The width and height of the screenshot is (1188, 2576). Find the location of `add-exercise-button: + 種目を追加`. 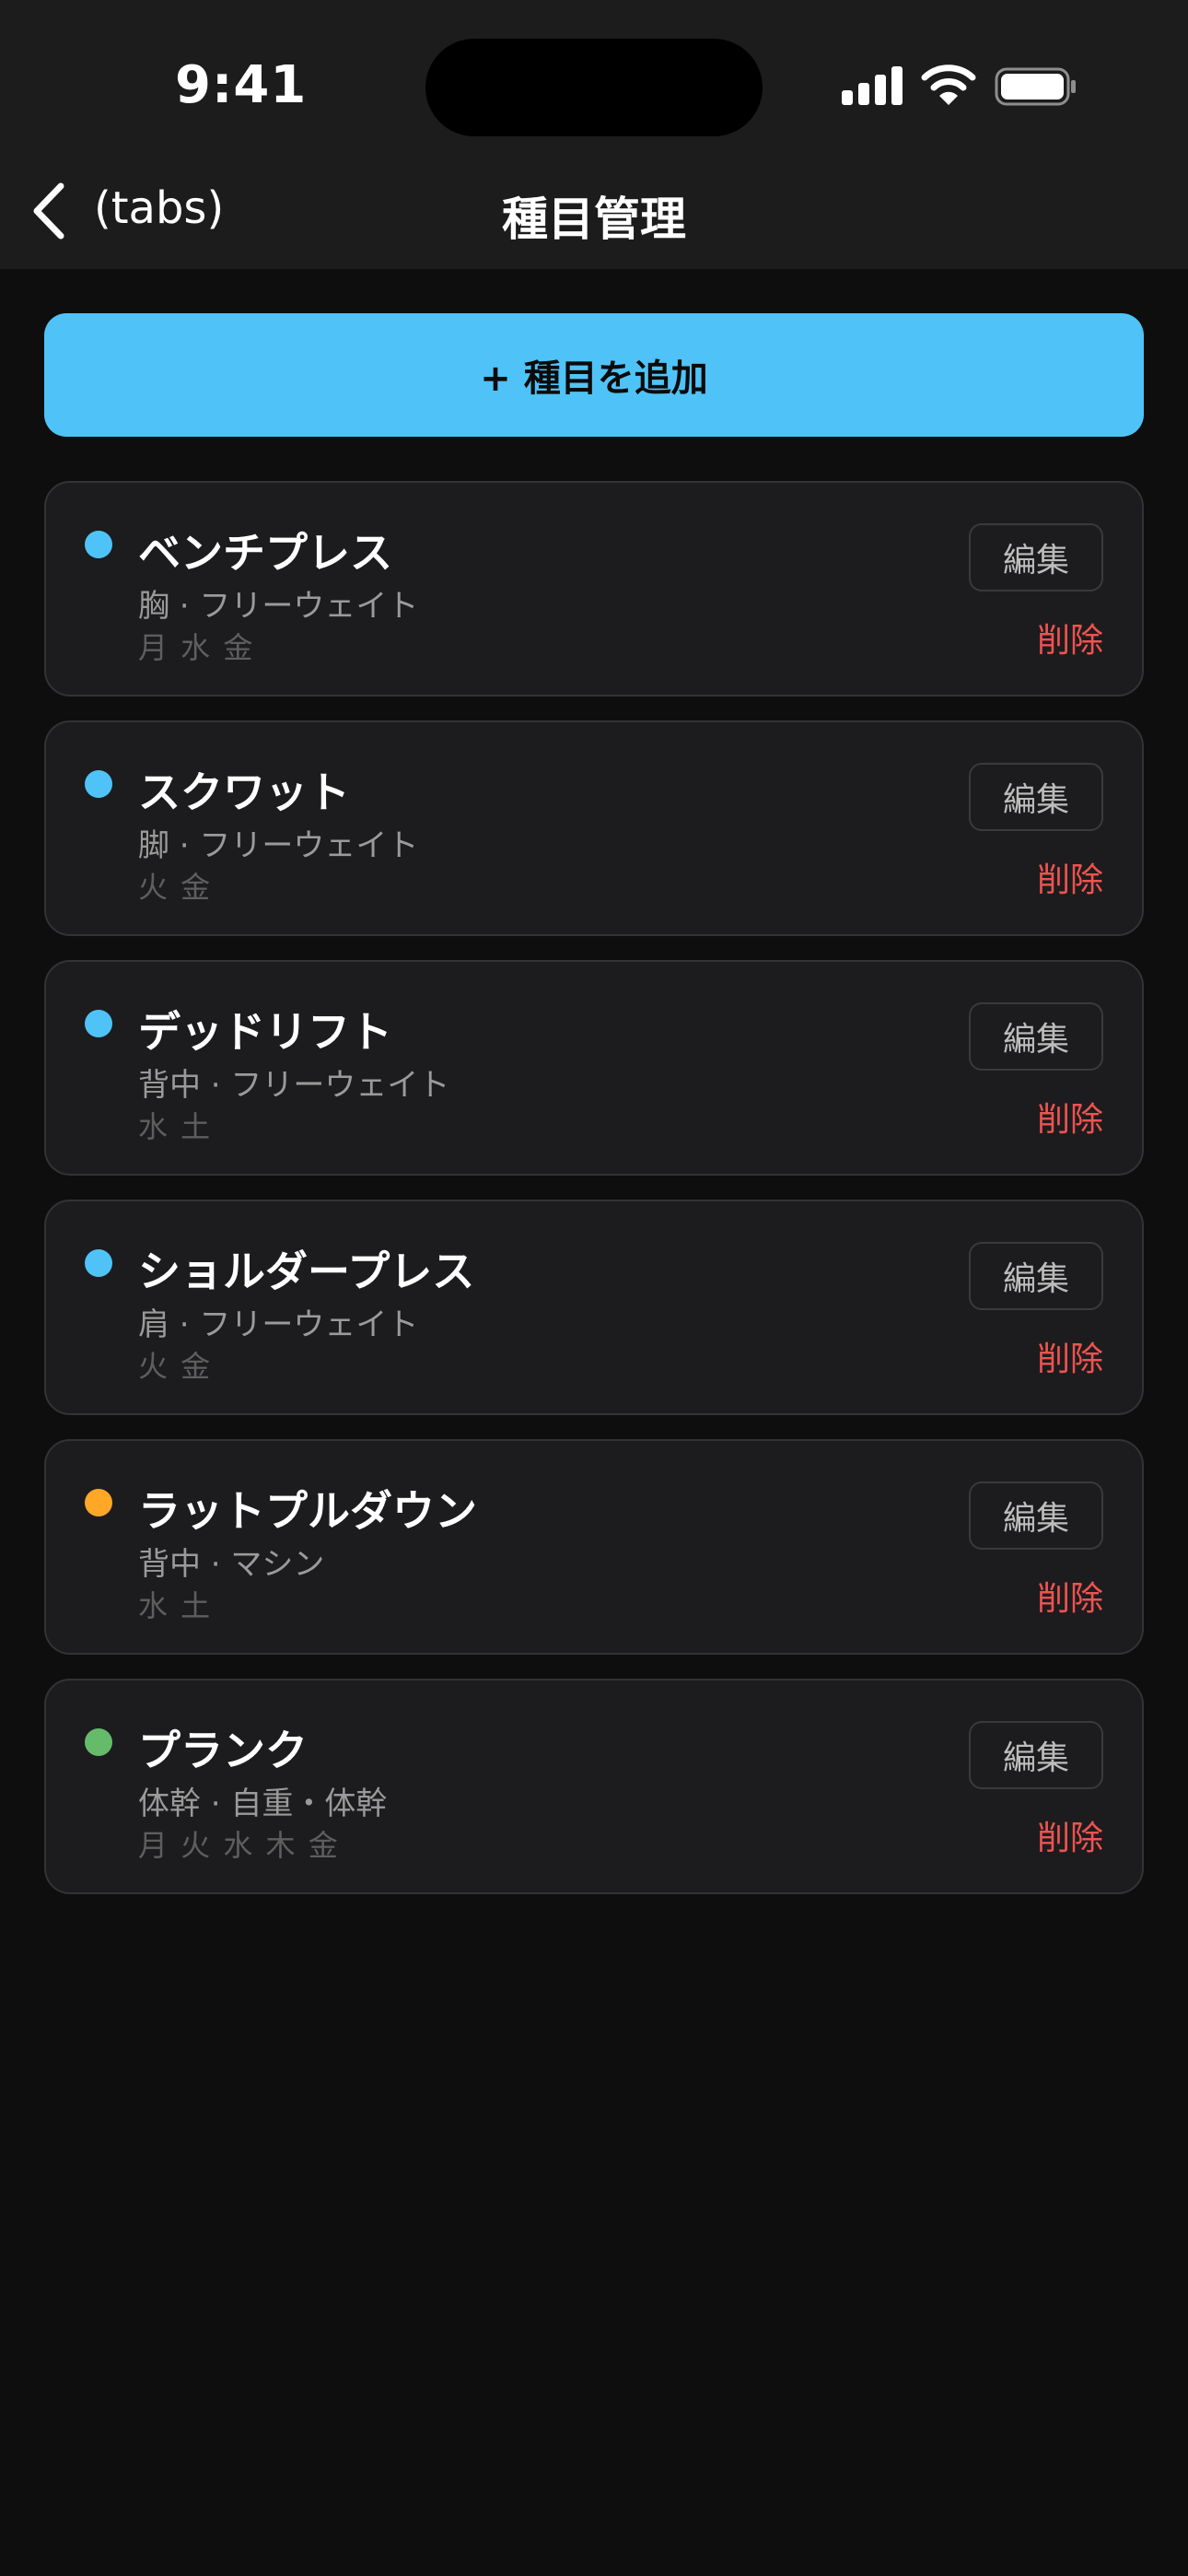

add-exercise-button: + 種目を追加 is located at coordinates (594, 375).